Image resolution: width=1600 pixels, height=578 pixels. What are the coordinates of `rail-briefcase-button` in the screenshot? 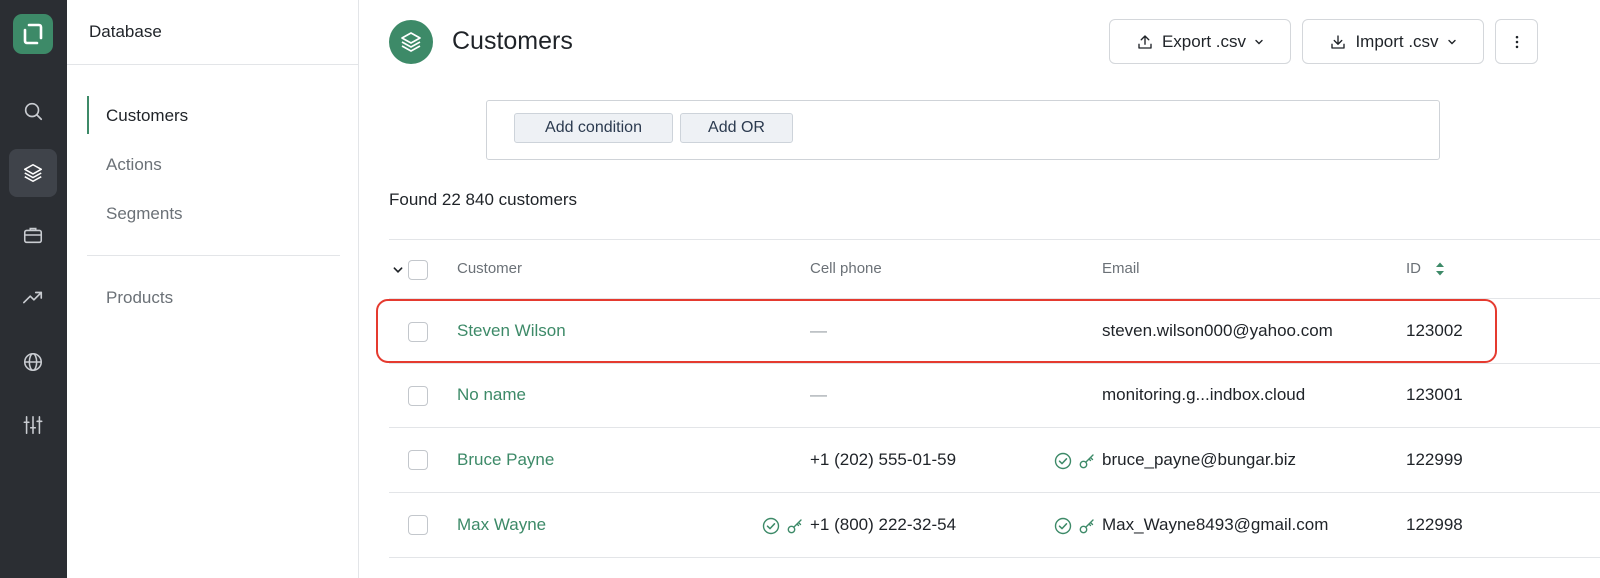 It's located at (33, 235).